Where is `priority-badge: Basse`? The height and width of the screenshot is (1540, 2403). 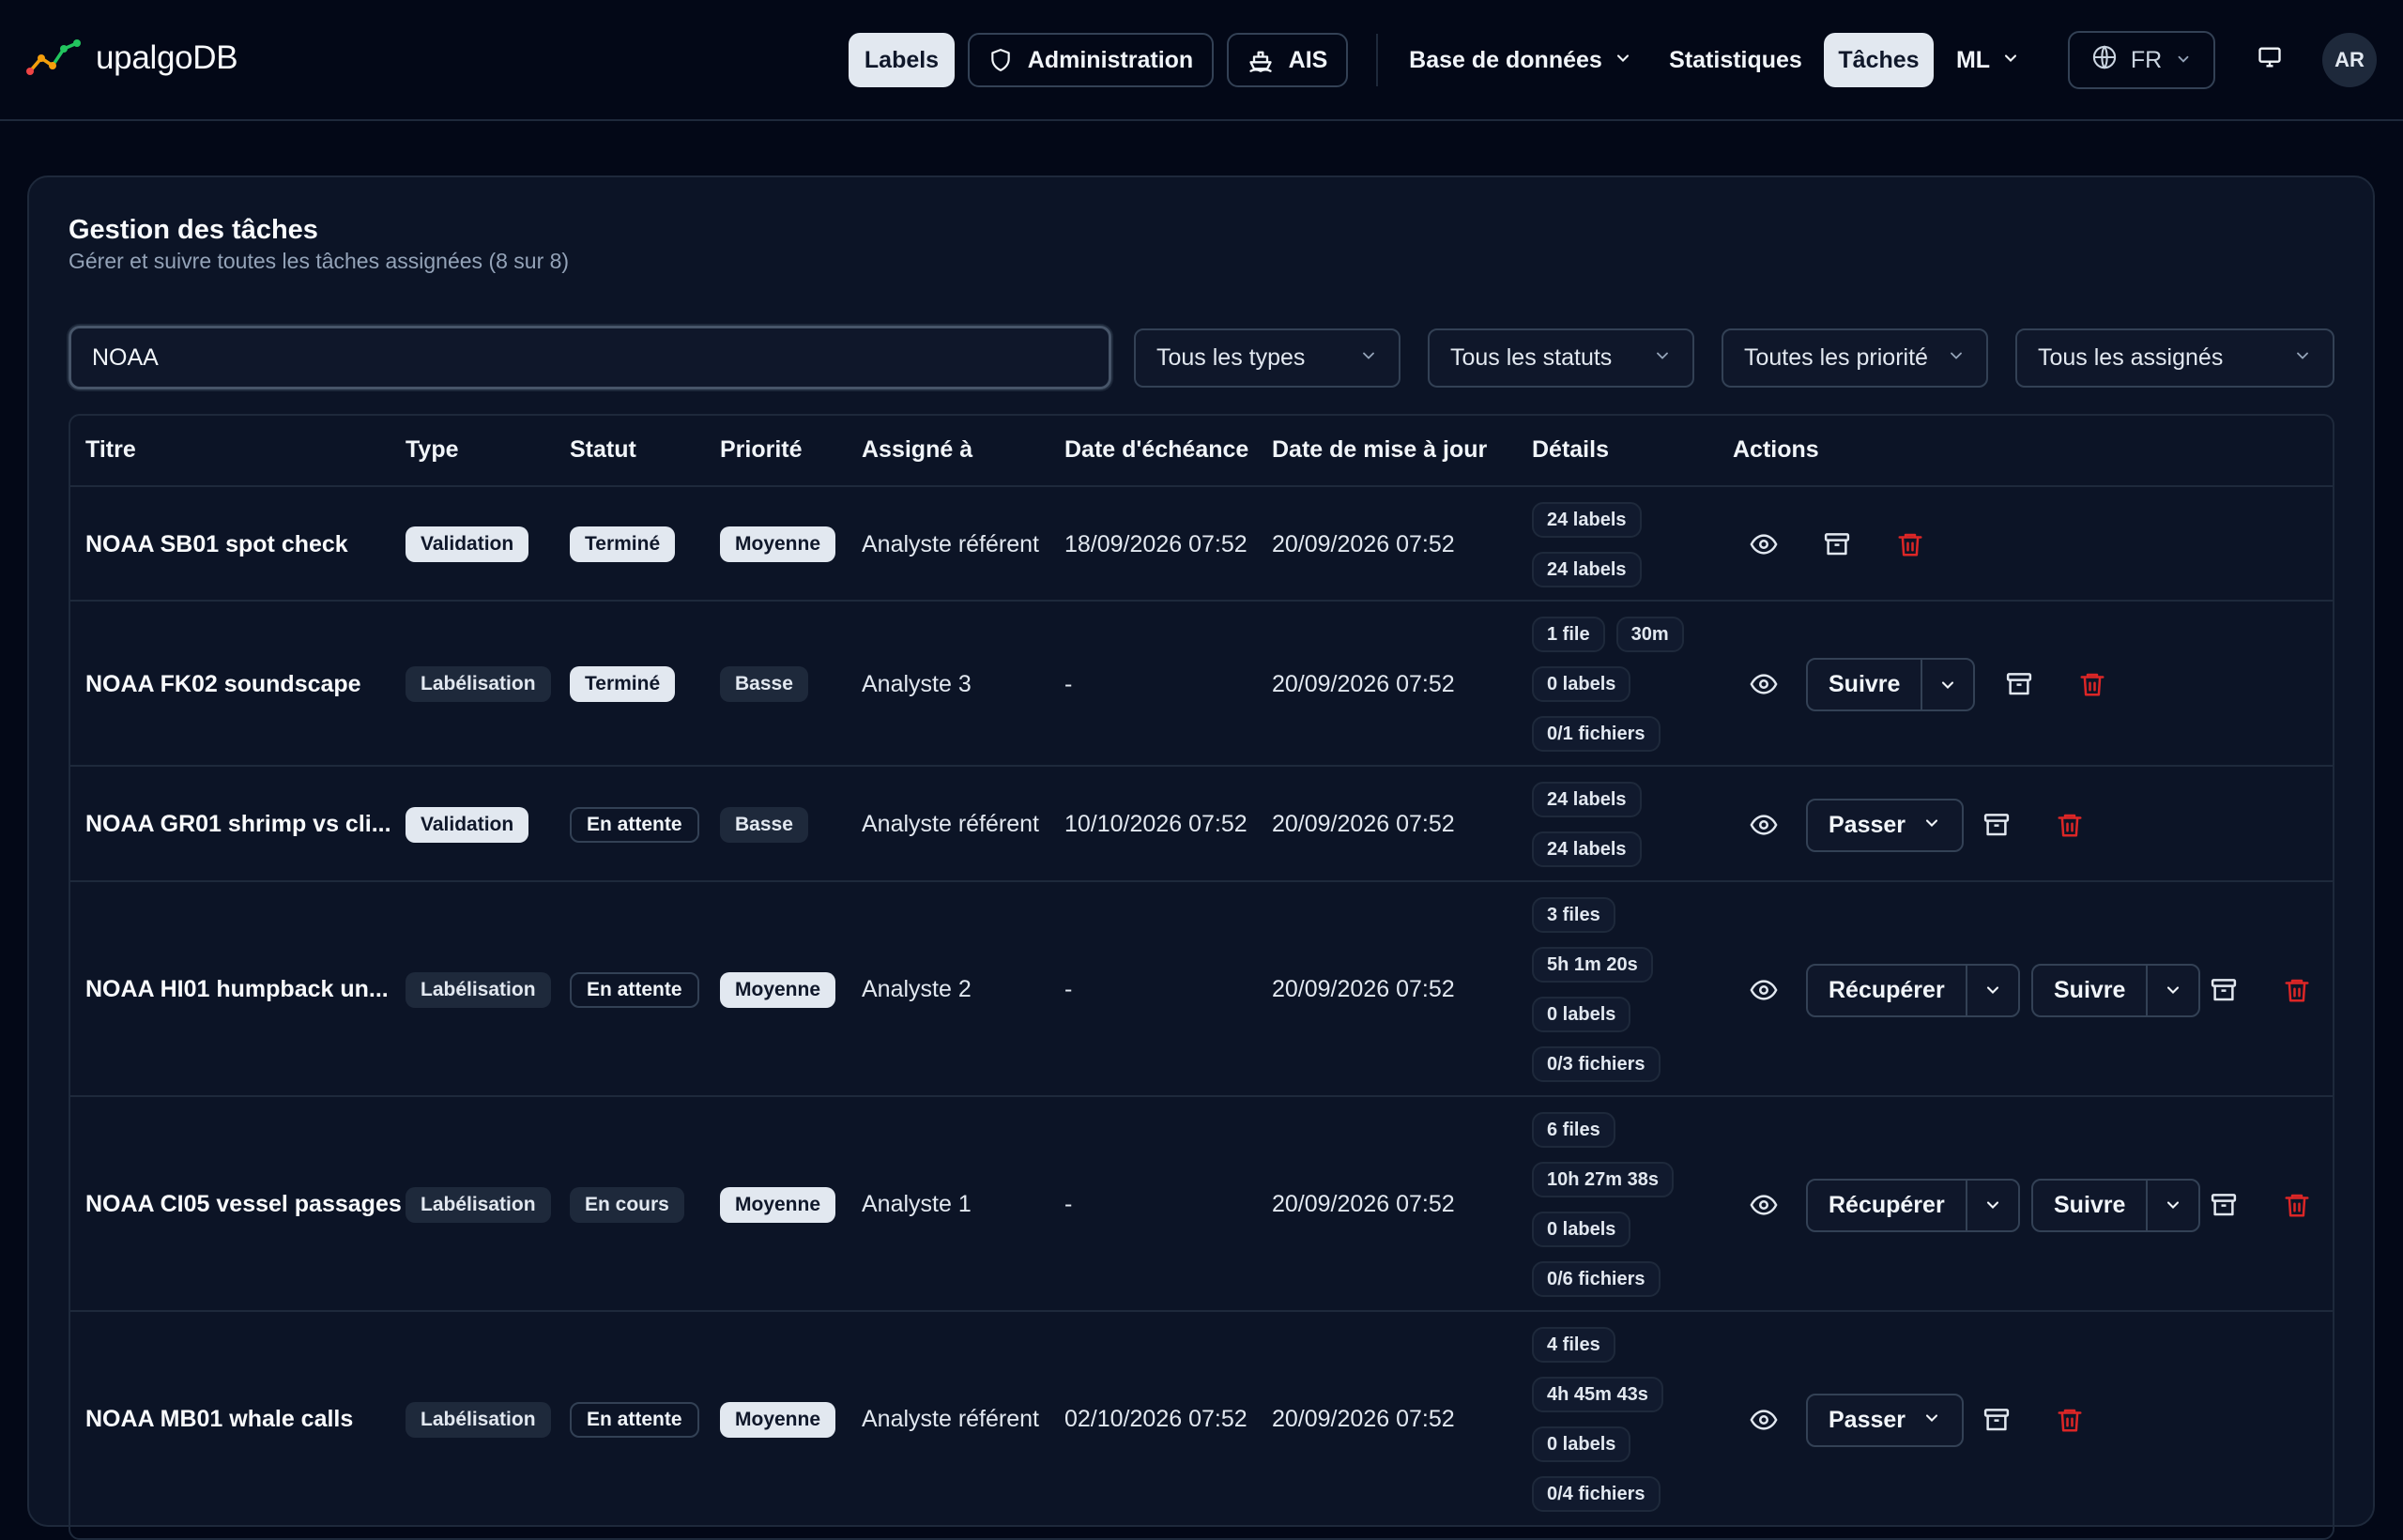 priority-badge: Basse is located at coordinates (764, 824).